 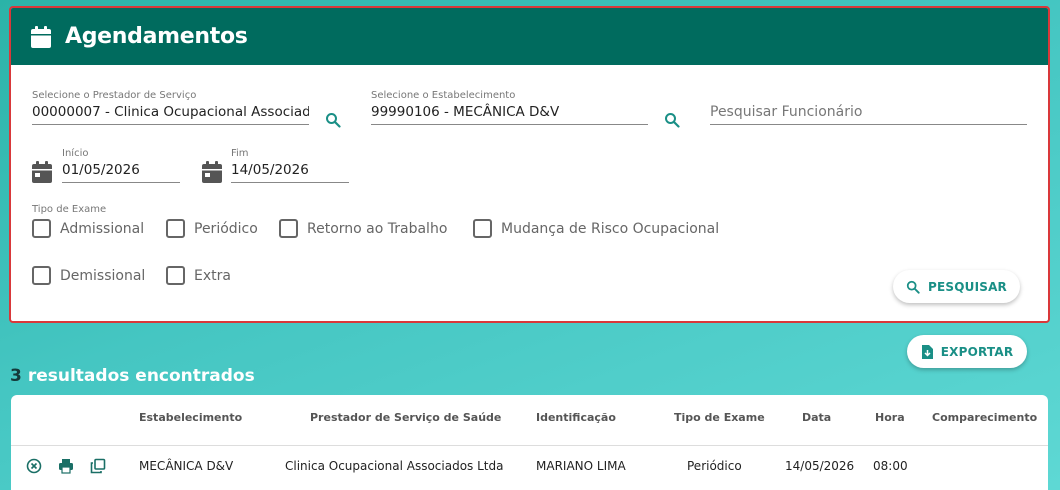 I want to click on checkbox-admissional: Admissional, so click(x=88, y=228).